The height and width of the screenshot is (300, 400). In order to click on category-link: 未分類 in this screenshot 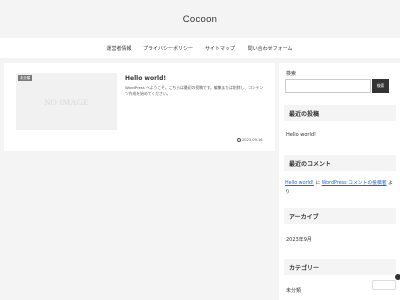, I will do `click(293, 290)`.